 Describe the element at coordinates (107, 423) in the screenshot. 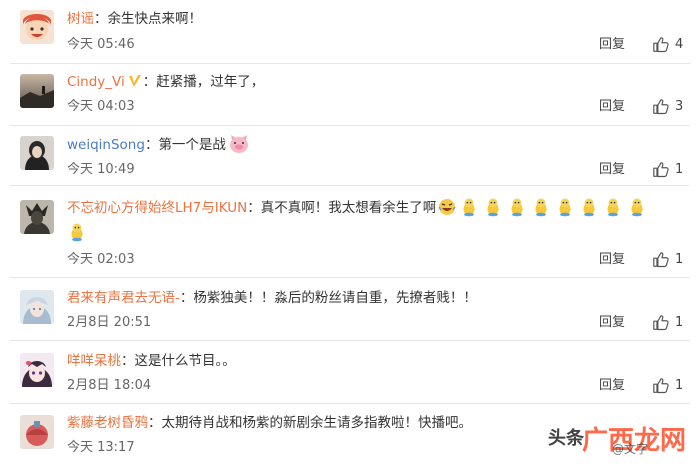

I see `comment-username: 紫藤老树昏鸦` at that location.